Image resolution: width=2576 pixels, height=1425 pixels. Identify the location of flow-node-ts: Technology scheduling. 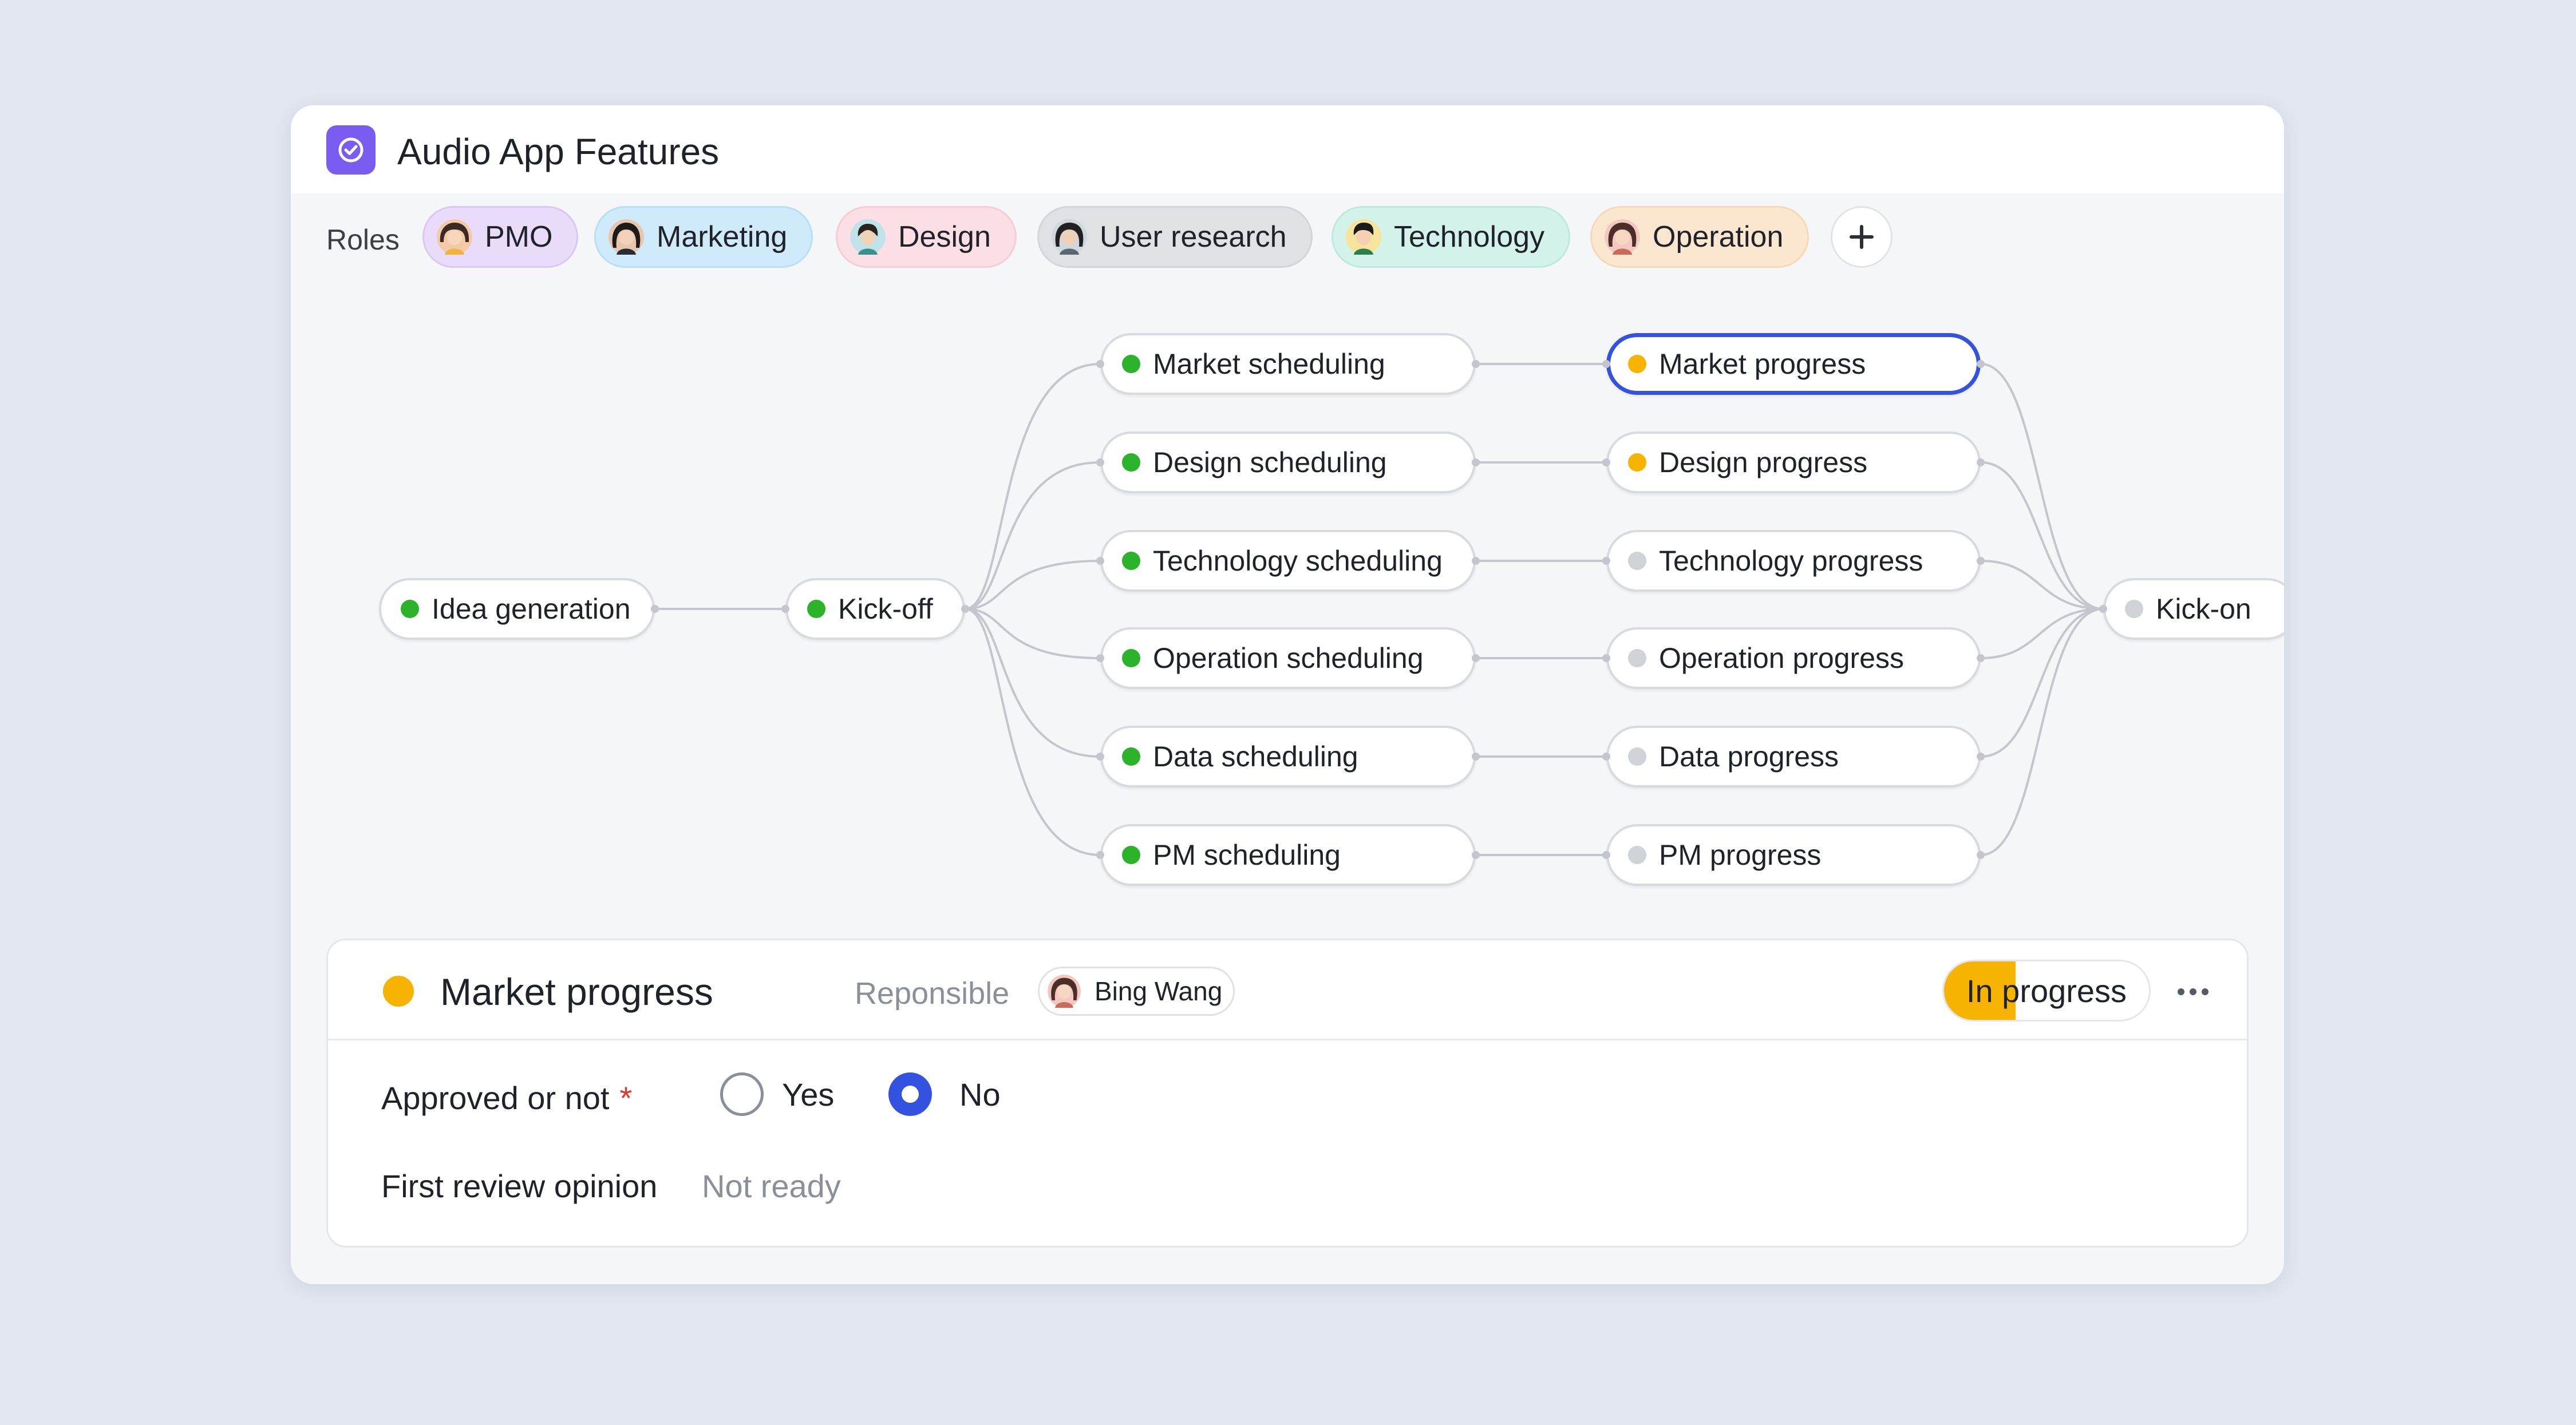
(1288, 561).